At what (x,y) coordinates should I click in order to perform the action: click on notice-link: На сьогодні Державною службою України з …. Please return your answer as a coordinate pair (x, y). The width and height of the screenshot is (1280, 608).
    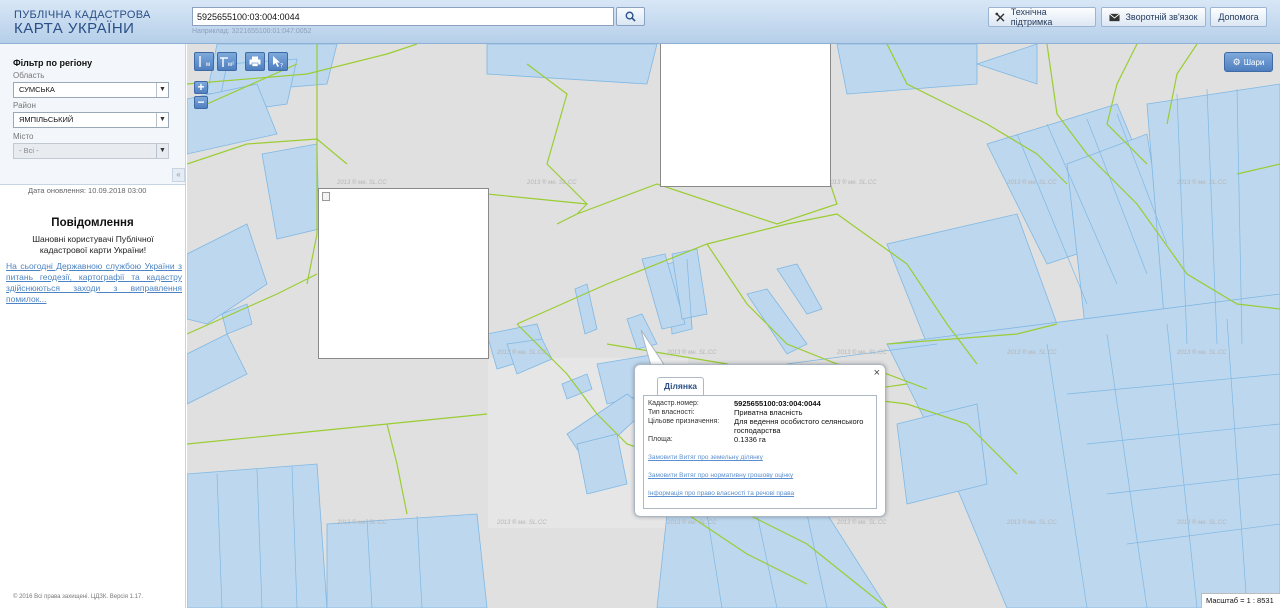
    Looking at the image, I should click on (94, 283).